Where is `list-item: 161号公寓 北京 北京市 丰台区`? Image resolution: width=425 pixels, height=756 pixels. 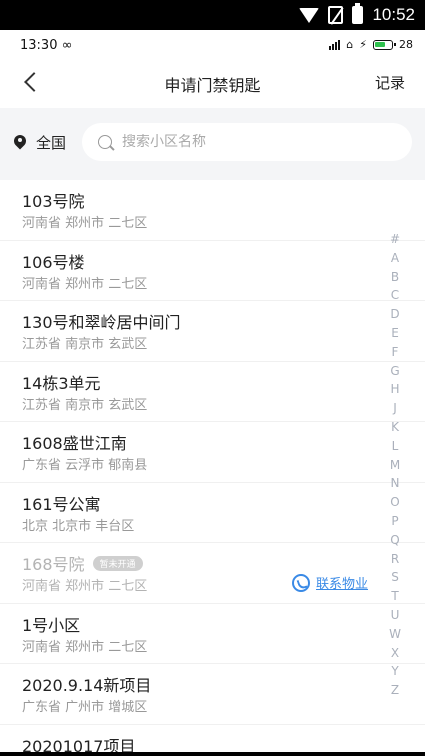
list-item: 161号公寓 北京 北京市 丰台区 is located at coordinates (212, 513).